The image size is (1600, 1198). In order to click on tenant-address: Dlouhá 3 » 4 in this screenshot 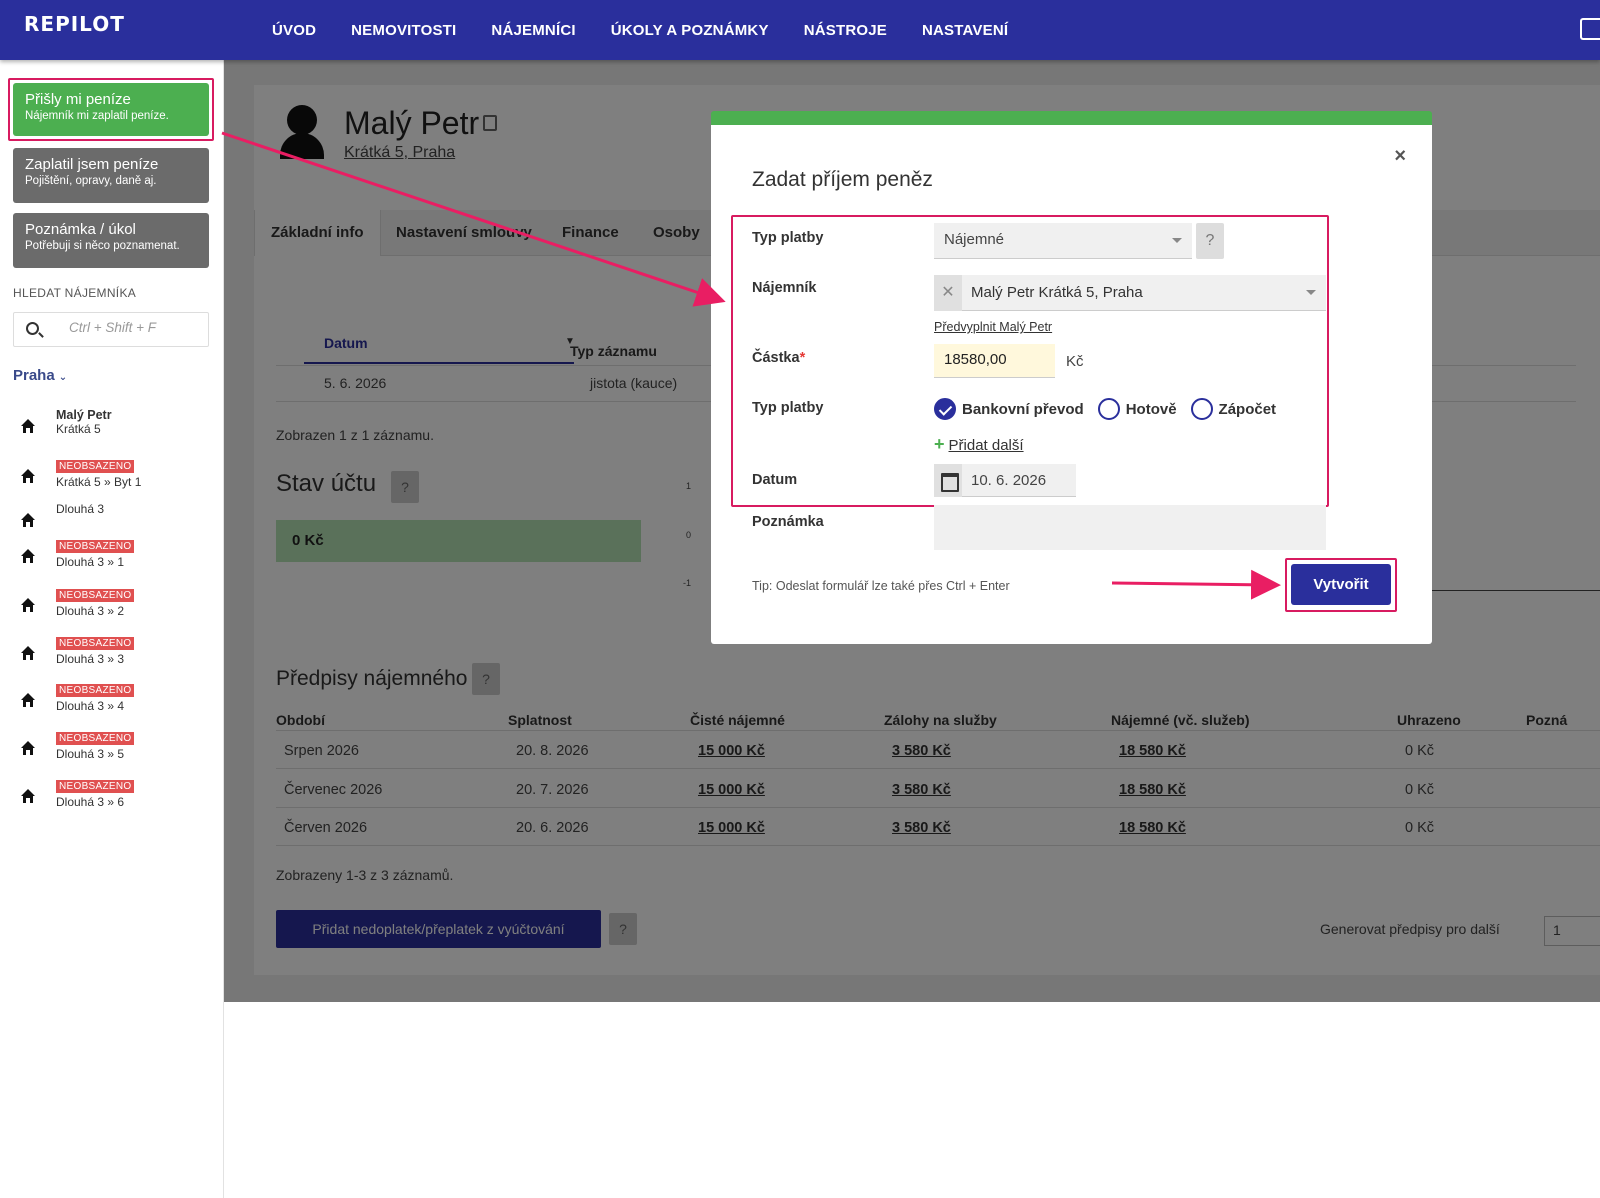, I will do `click(90, 706)`.